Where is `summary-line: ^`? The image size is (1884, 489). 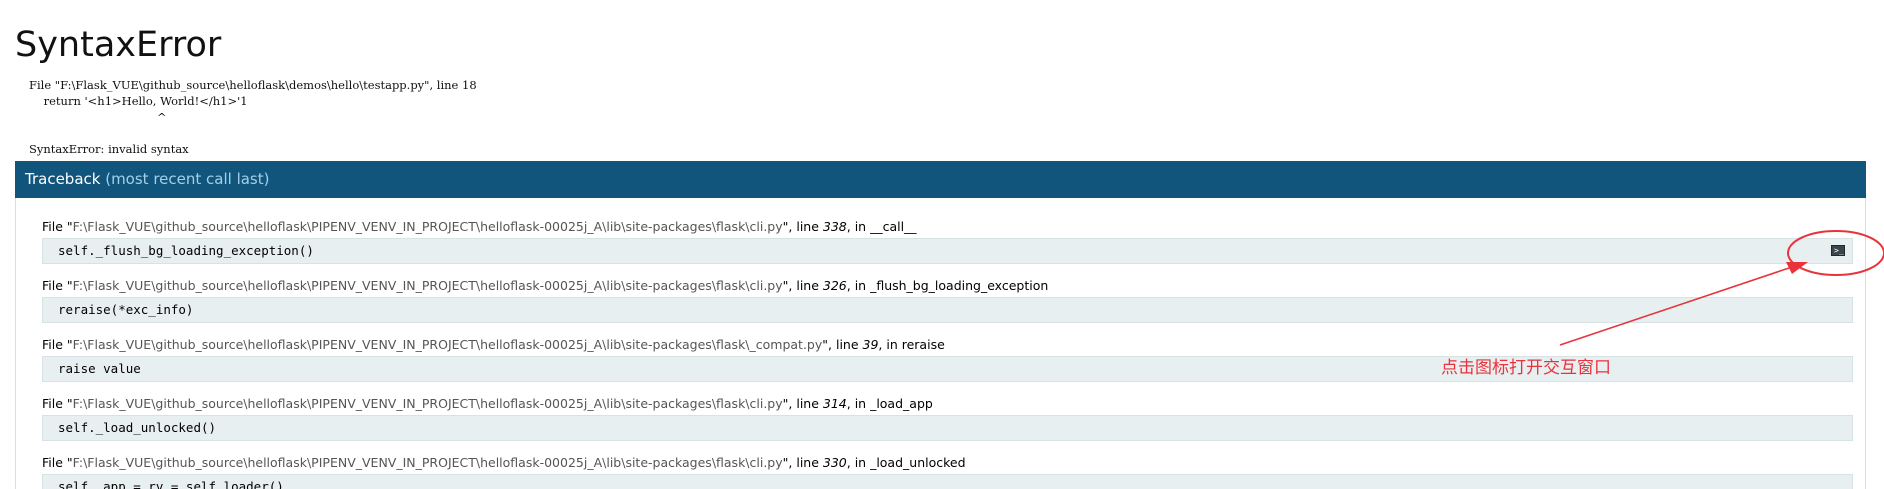
summary-line: ^ is located at coordinates (98, 117).